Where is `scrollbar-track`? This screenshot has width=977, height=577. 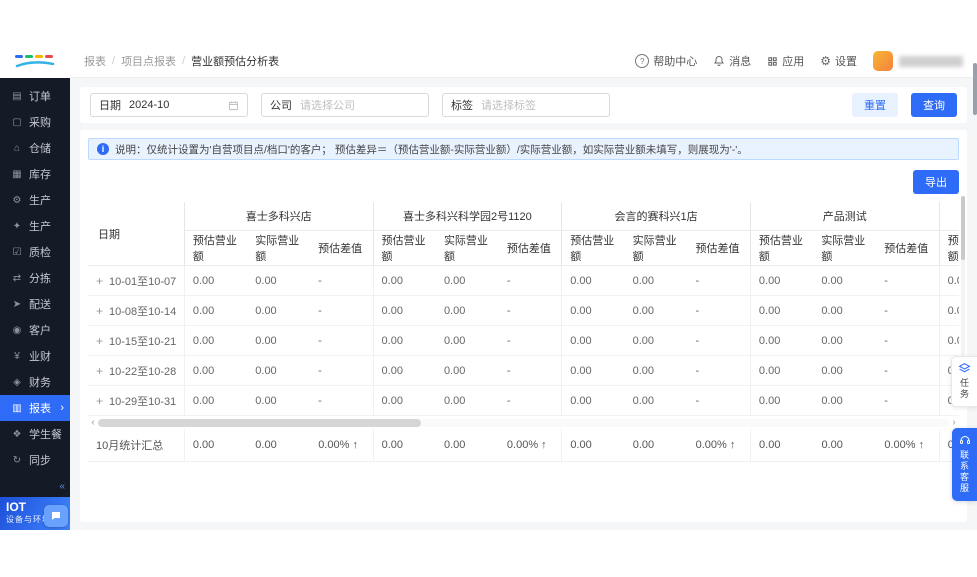
scrollbar-track is located at coordinates (523, 422).